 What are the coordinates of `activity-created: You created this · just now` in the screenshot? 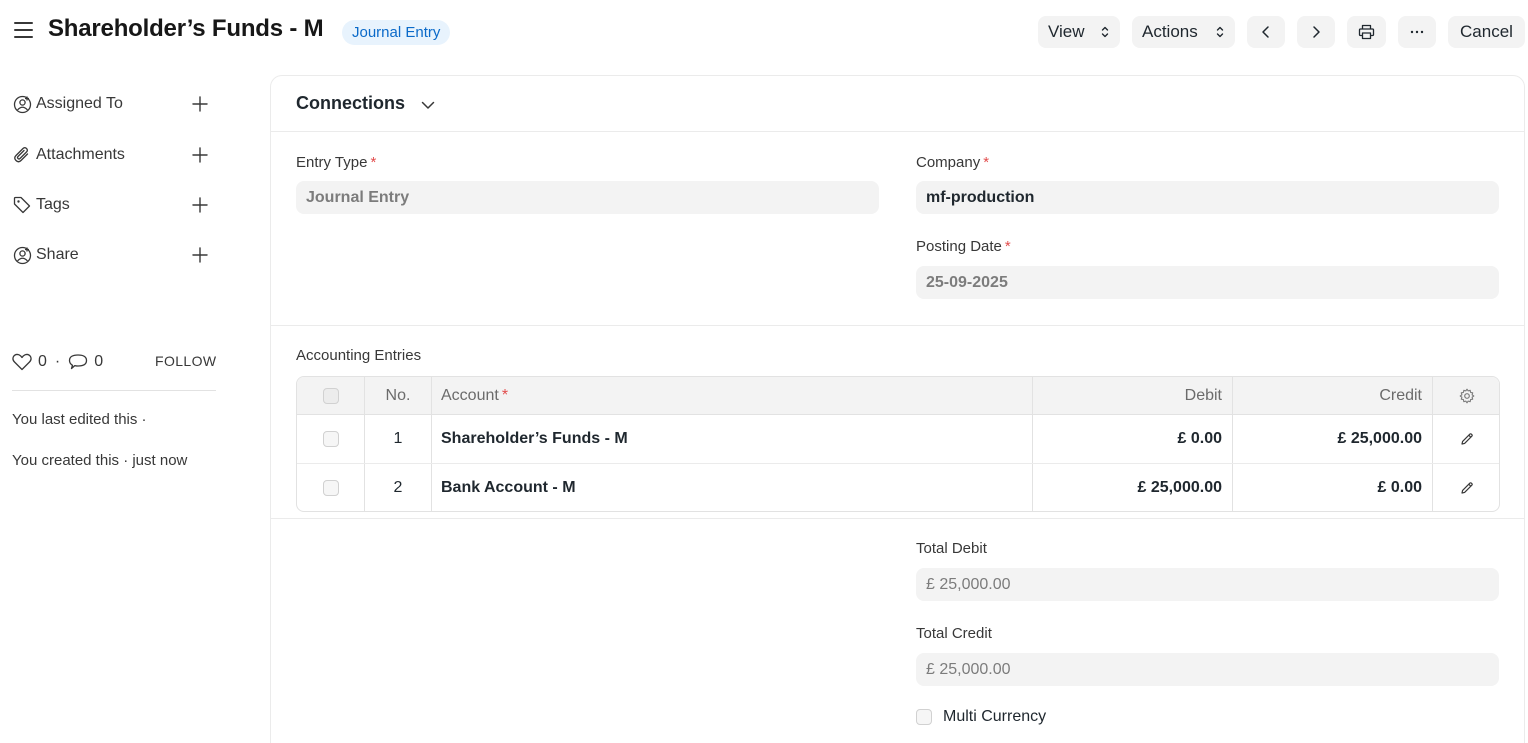 It's located at (100, 460).